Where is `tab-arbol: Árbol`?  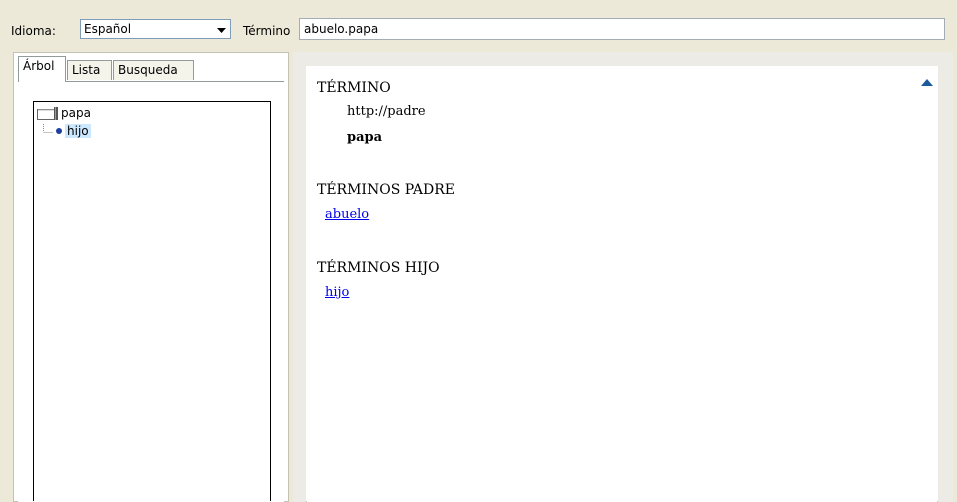
tab-arbol: Árbol is located at coordinates (42, 69).